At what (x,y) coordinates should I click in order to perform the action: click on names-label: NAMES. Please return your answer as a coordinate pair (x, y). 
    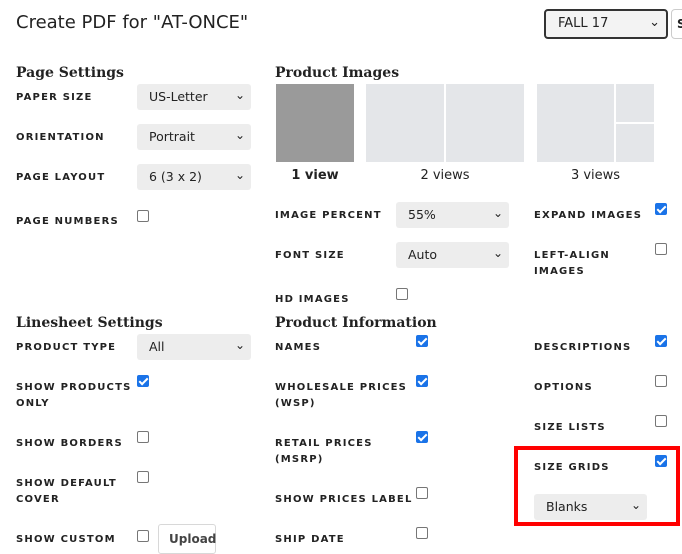
    Looking at the image, I should click on (298, 347).